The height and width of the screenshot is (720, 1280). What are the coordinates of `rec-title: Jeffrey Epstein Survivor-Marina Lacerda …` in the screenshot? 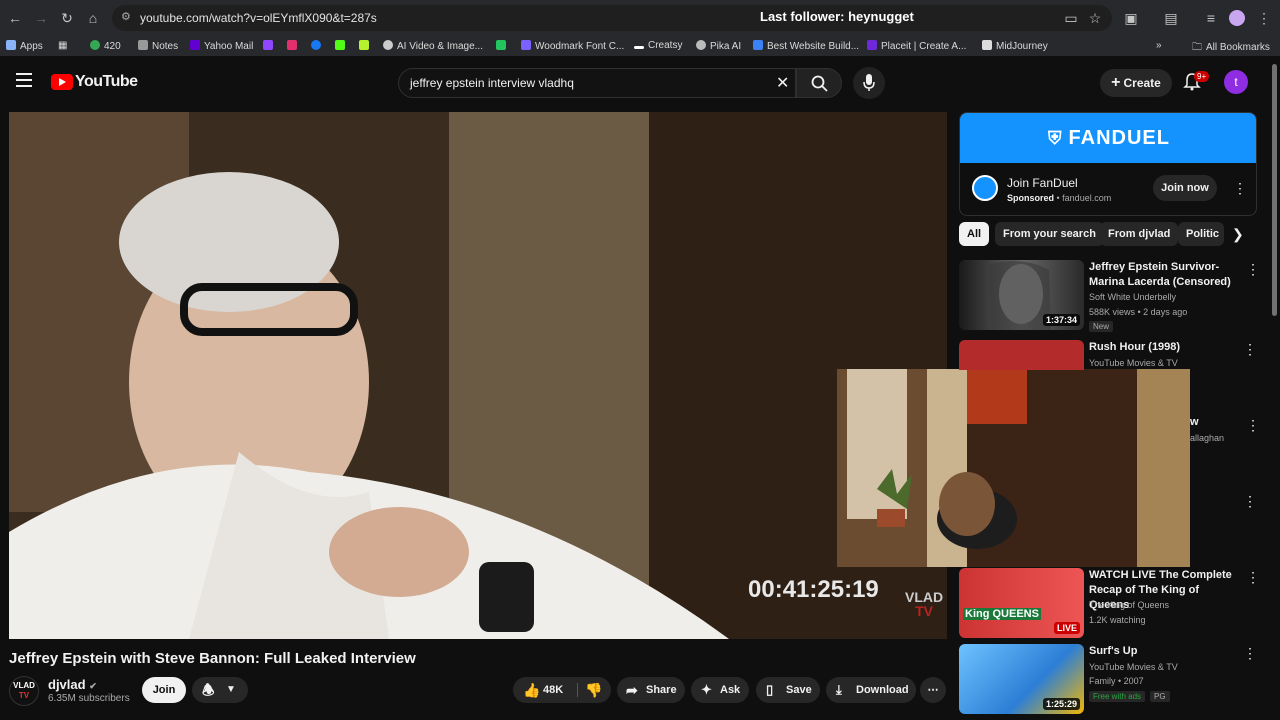 It's located at (1164, 275).